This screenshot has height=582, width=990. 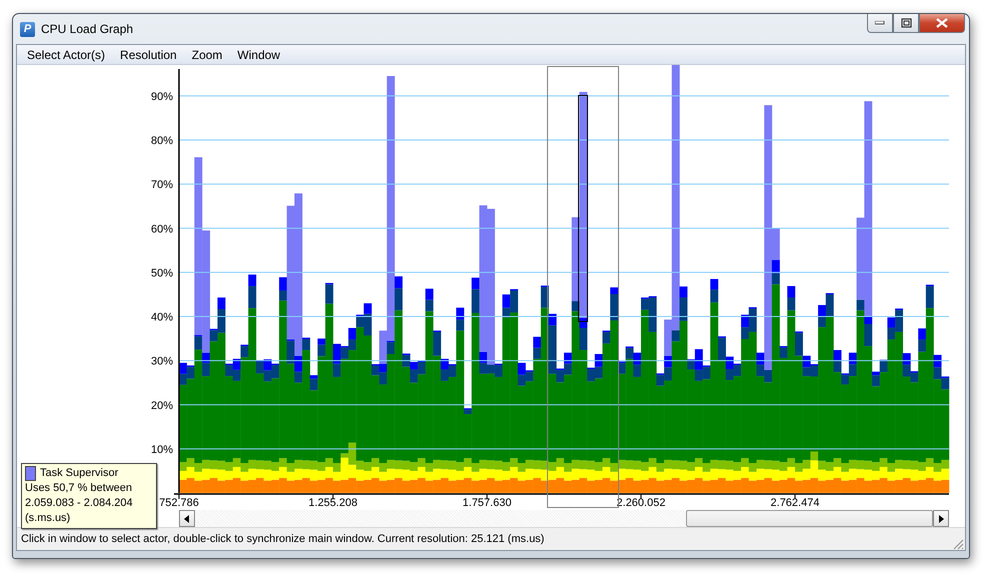 What do you see at coordinates (79, 473) in the screenshot?
I see `series-name: Task Supervisor` at bounding box center [79, 473].